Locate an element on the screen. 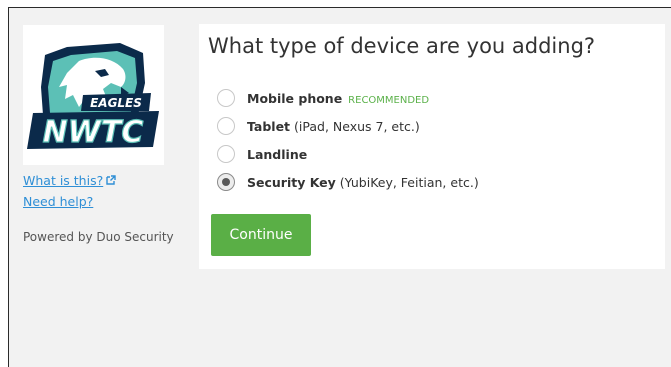 Image resolution: width=671 pixels, height=367 pixels. radio-mobile-phone is located at coordinates (226, 98).